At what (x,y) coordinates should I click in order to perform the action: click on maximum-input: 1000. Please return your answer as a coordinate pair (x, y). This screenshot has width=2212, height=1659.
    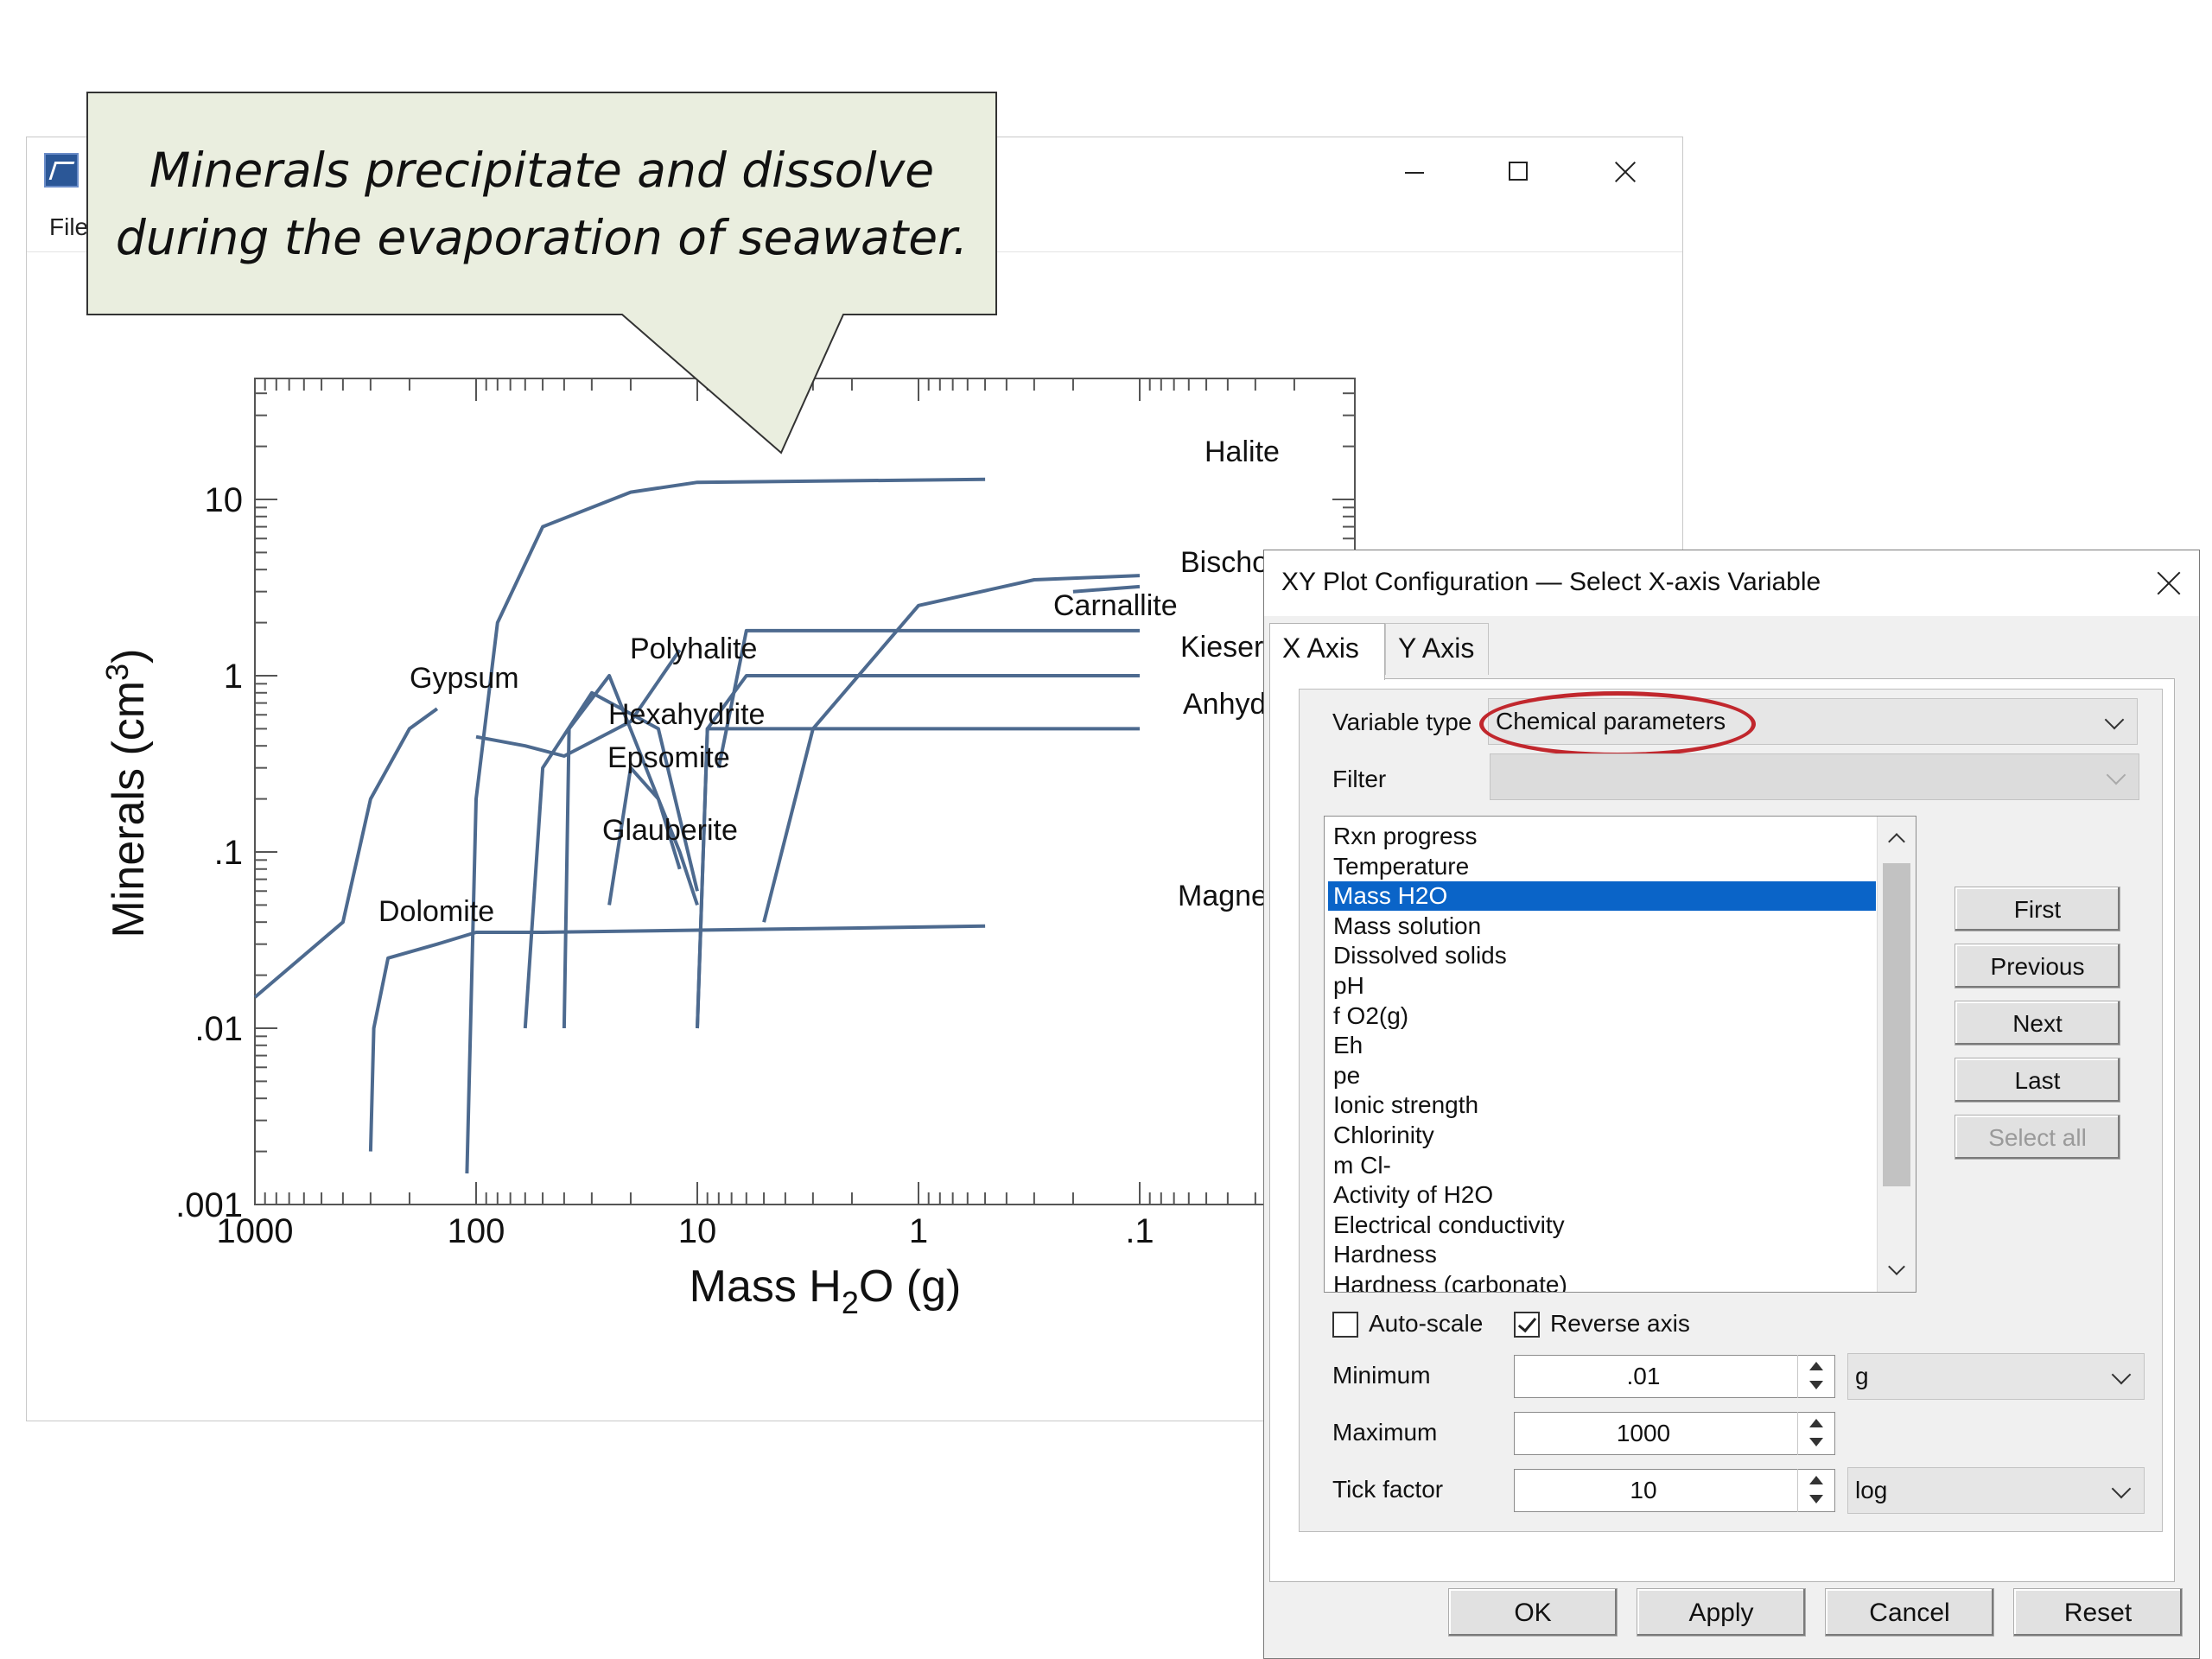
    Looking at the image, I should click on (1674, 1433).